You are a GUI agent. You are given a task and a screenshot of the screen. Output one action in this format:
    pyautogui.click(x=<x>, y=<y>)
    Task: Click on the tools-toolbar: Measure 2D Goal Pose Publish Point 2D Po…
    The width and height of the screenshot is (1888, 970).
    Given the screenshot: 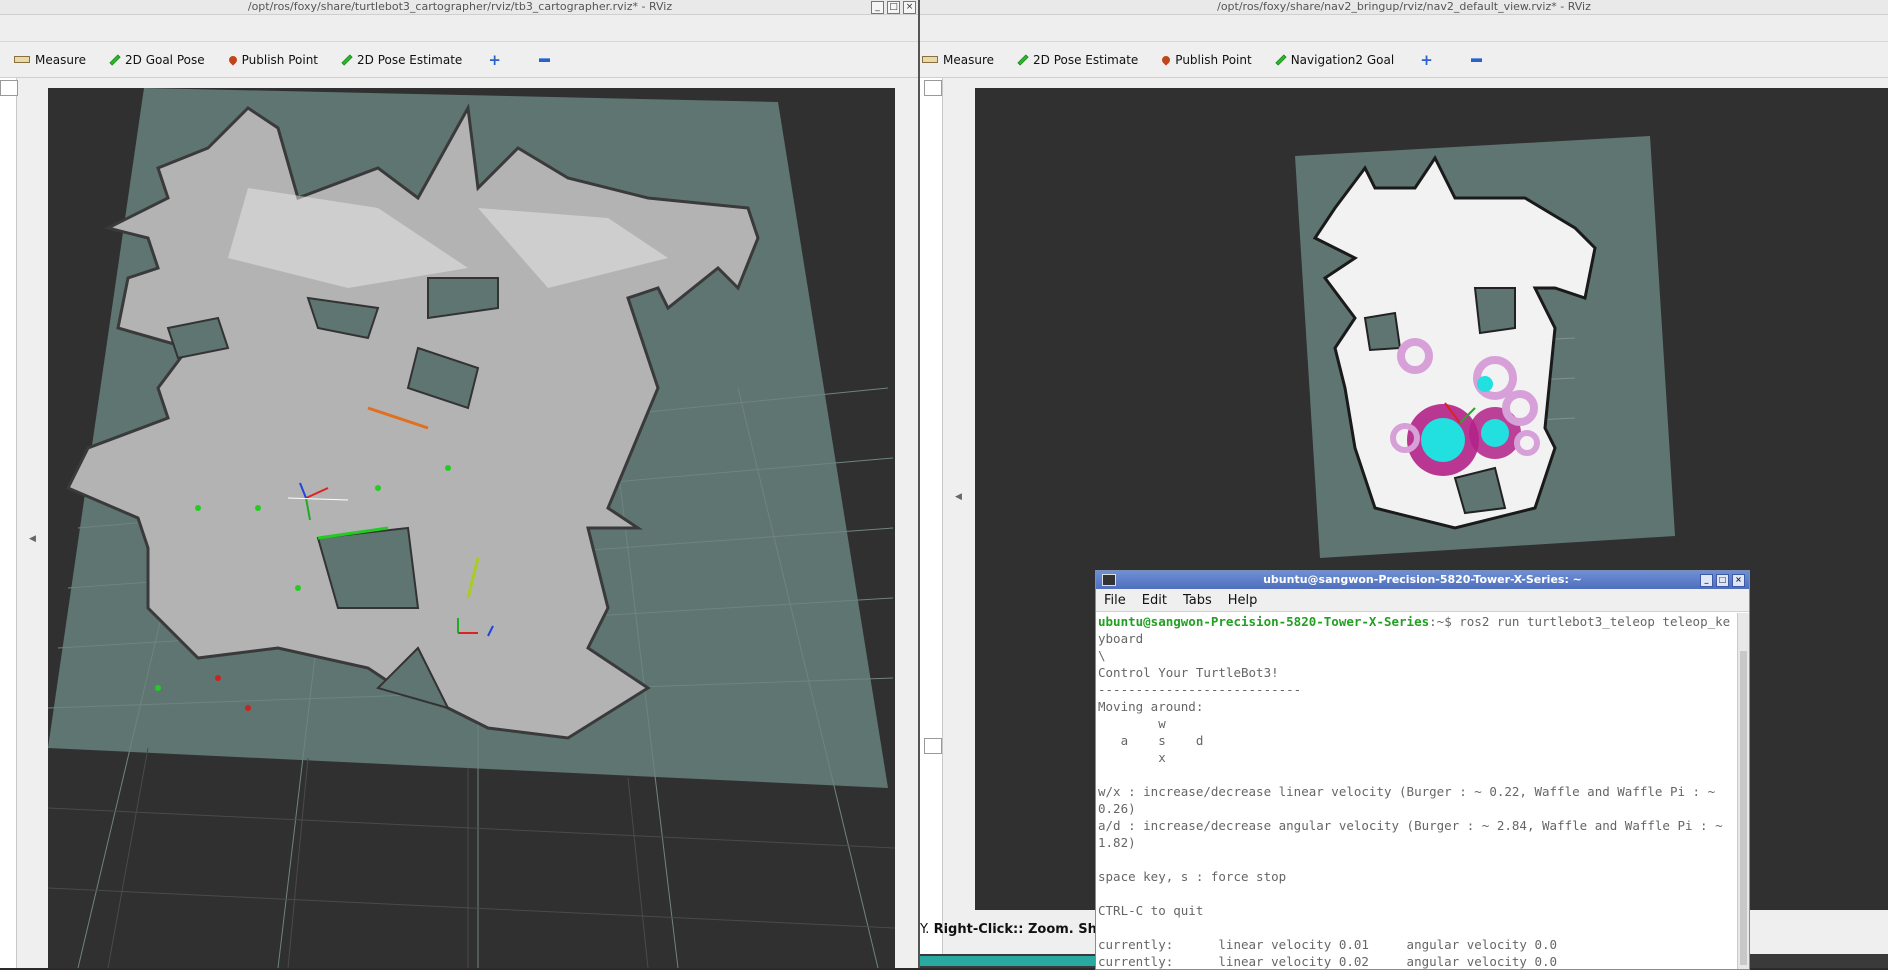 What is the action you would take?
    pyautogui.click(x=460, y=60)
    